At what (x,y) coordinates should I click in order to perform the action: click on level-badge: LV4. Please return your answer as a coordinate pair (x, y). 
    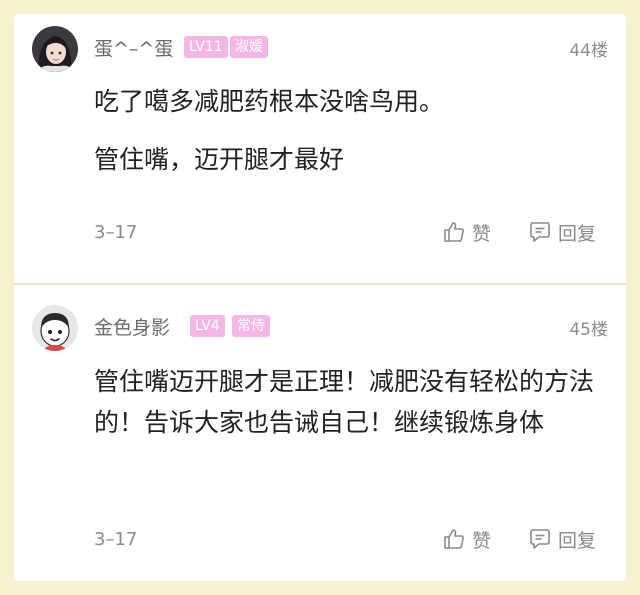
    Looking at the image, I should click on (207, 326).